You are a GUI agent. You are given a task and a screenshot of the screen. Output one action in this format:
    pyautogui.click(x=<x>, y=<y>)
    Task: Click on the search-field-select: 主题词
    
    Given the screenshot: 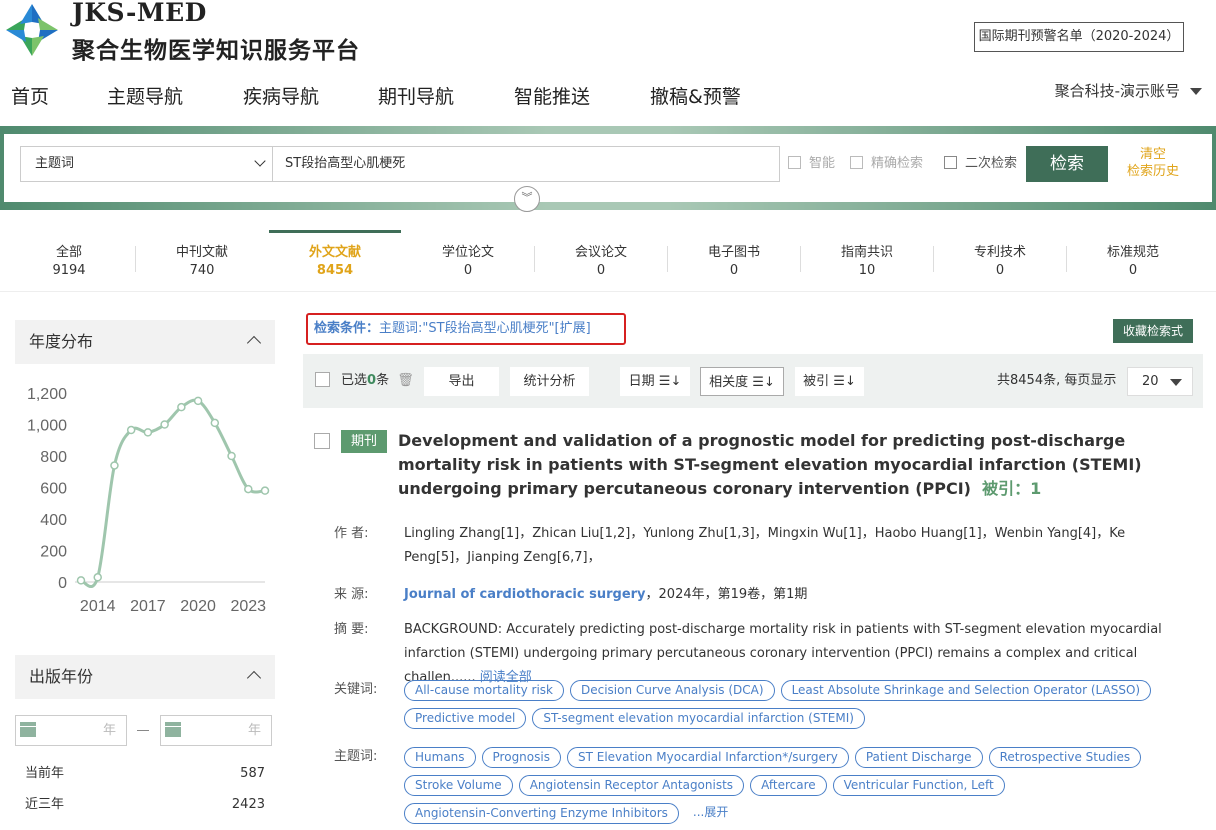 What is the action you would take?
    pyautogui.click(x=146, y=164)
    